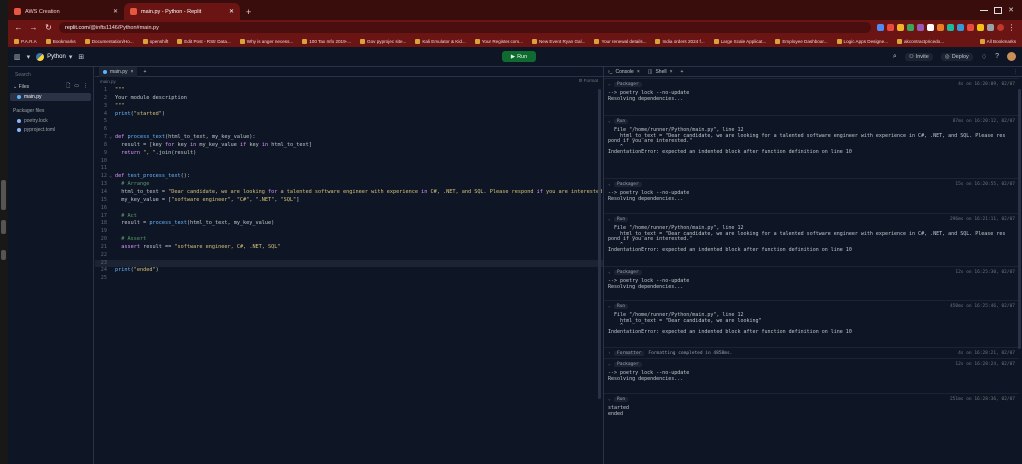  I want to click on new-folder-icon: ▭, so click(76, 87).